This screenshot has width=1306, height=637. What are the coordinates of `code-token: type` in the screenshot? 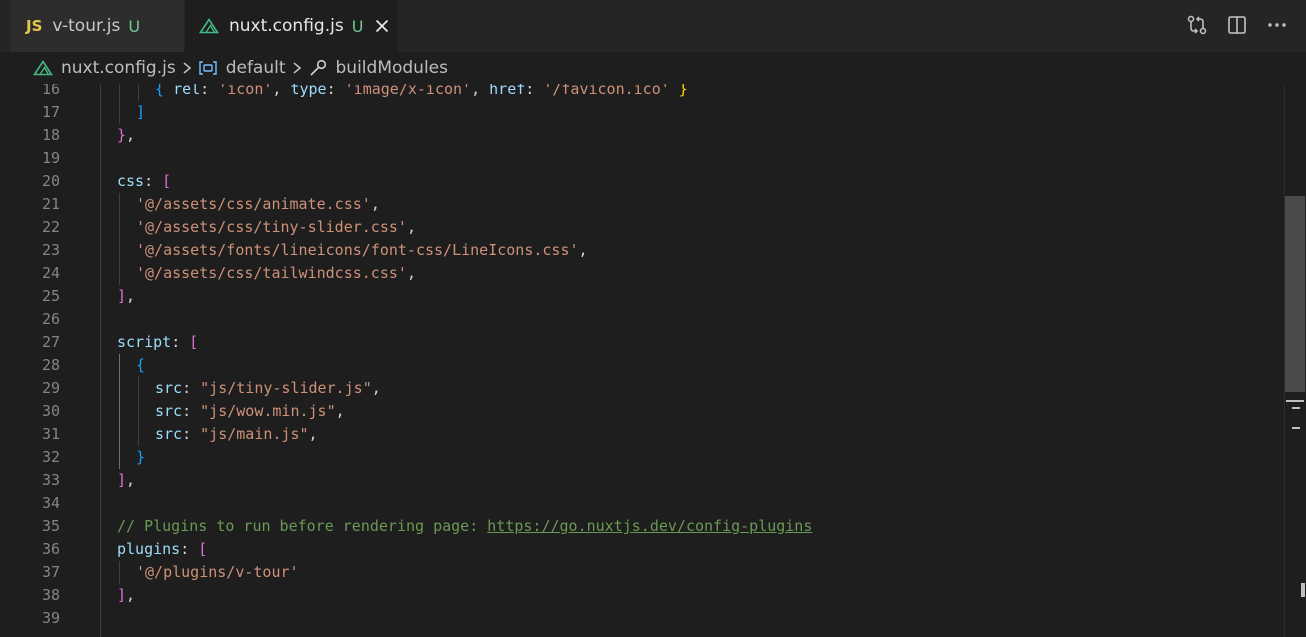 It's located at (308, 91).